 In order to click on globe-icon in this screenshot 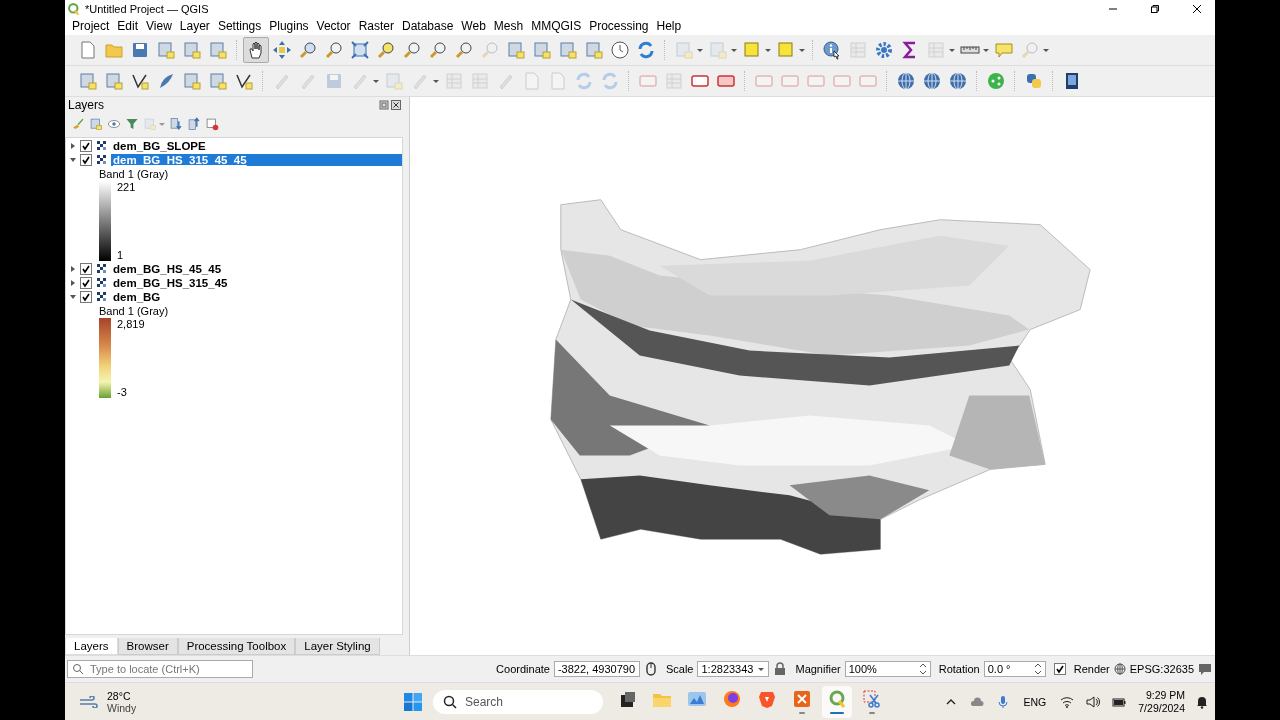, I will do `click(1119, 669)`.